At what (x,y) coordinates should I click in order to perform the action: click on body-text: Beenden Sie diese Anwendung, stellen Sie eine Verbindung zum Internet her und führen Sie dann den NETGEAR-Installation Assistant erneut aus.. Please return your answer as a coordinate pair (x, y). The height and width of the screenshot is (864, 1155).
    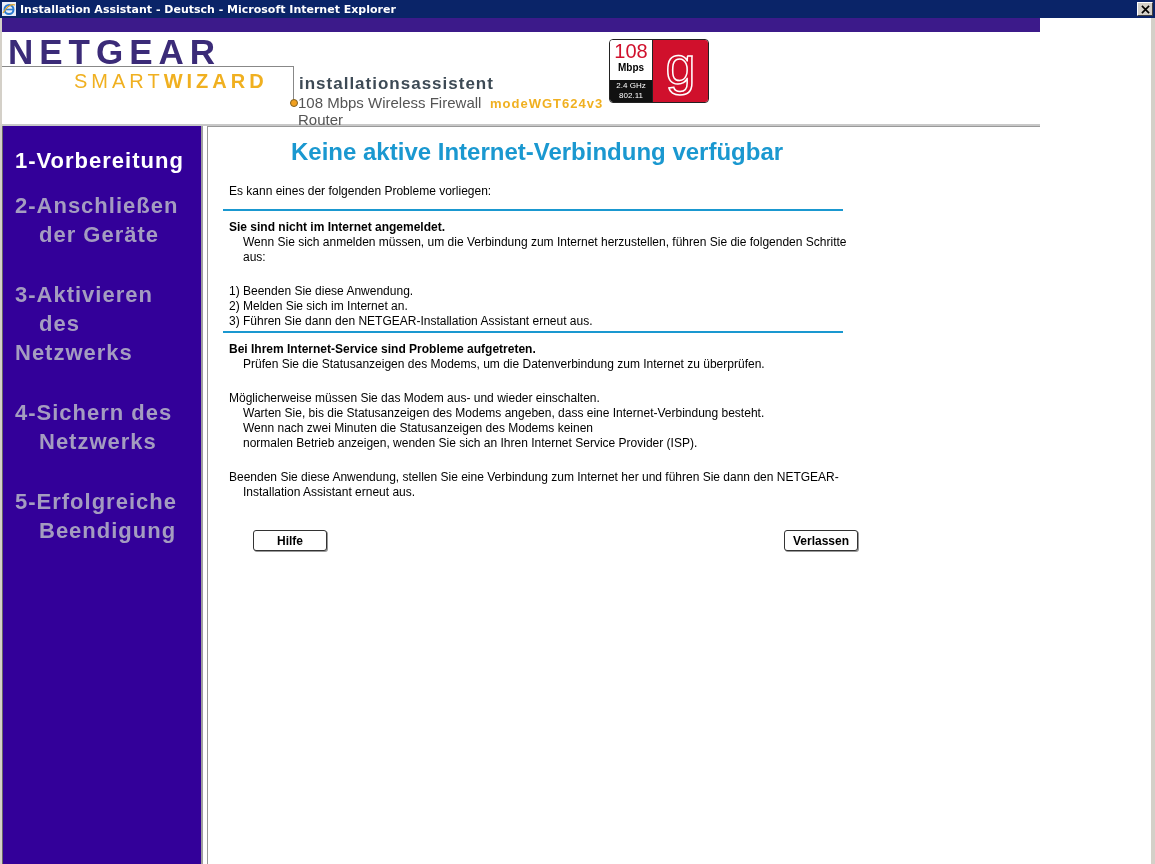
    Looking at the image, I should click on (534, 485).